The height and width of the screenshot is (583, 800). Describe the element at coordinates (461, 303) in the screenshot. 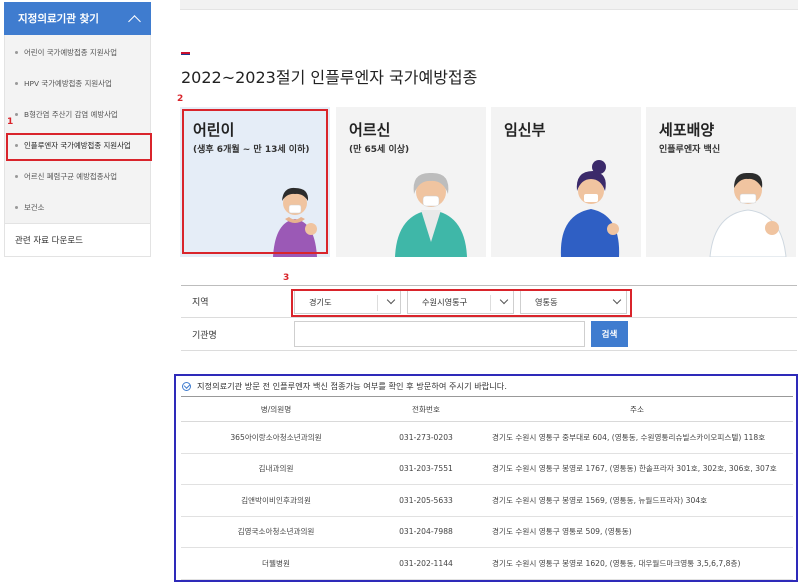

I see `select-highlight` at that location.